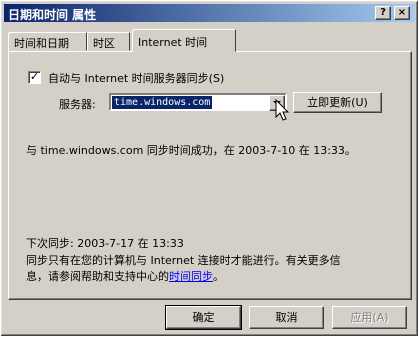 The width and height of the screenshot is (419, 337). I want to click on next-sync-text: 下次同步: 2003-7-17 在 13:33, so click(105, 243).